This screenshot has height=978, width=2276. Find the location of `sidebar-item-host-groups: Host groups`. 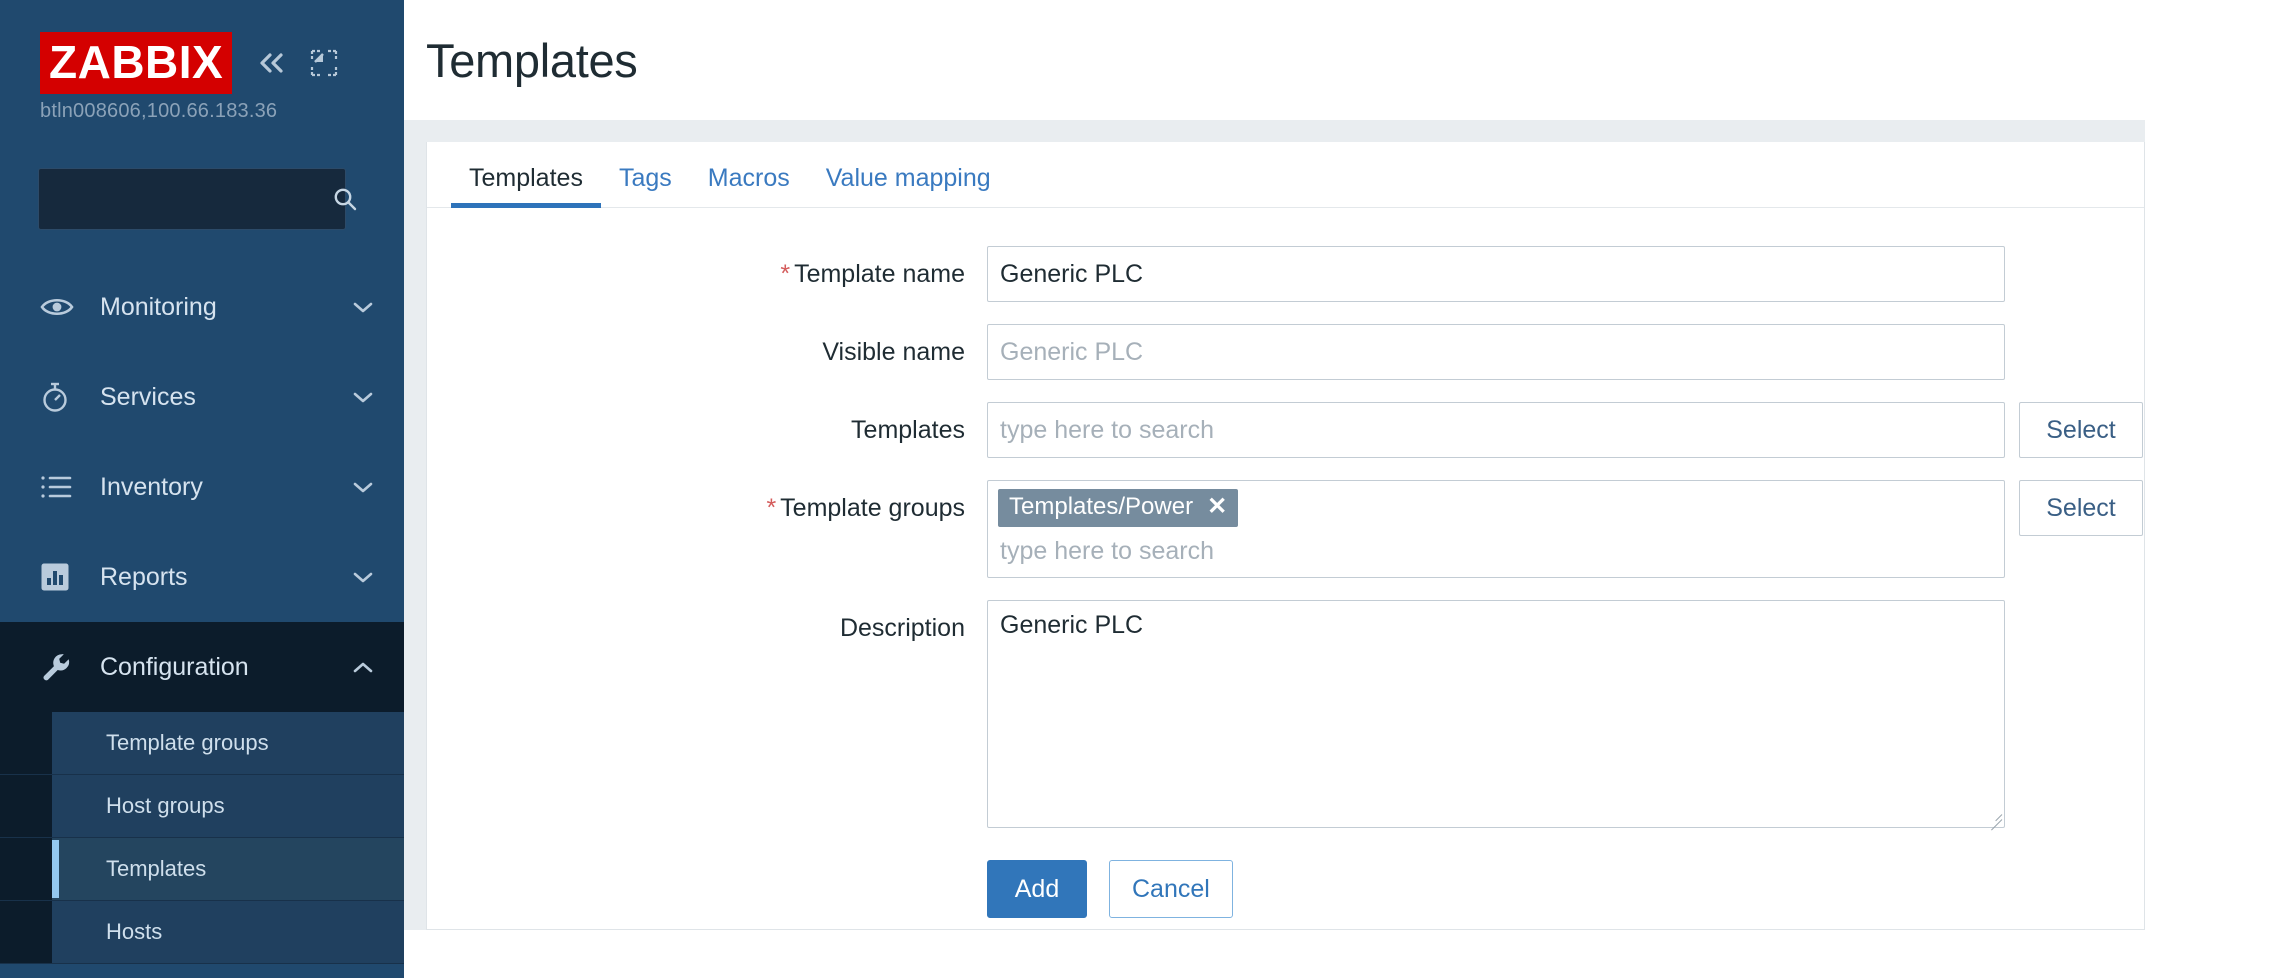

sidebar-item-host-groups: Host groups is located at coordinates (202, 806).